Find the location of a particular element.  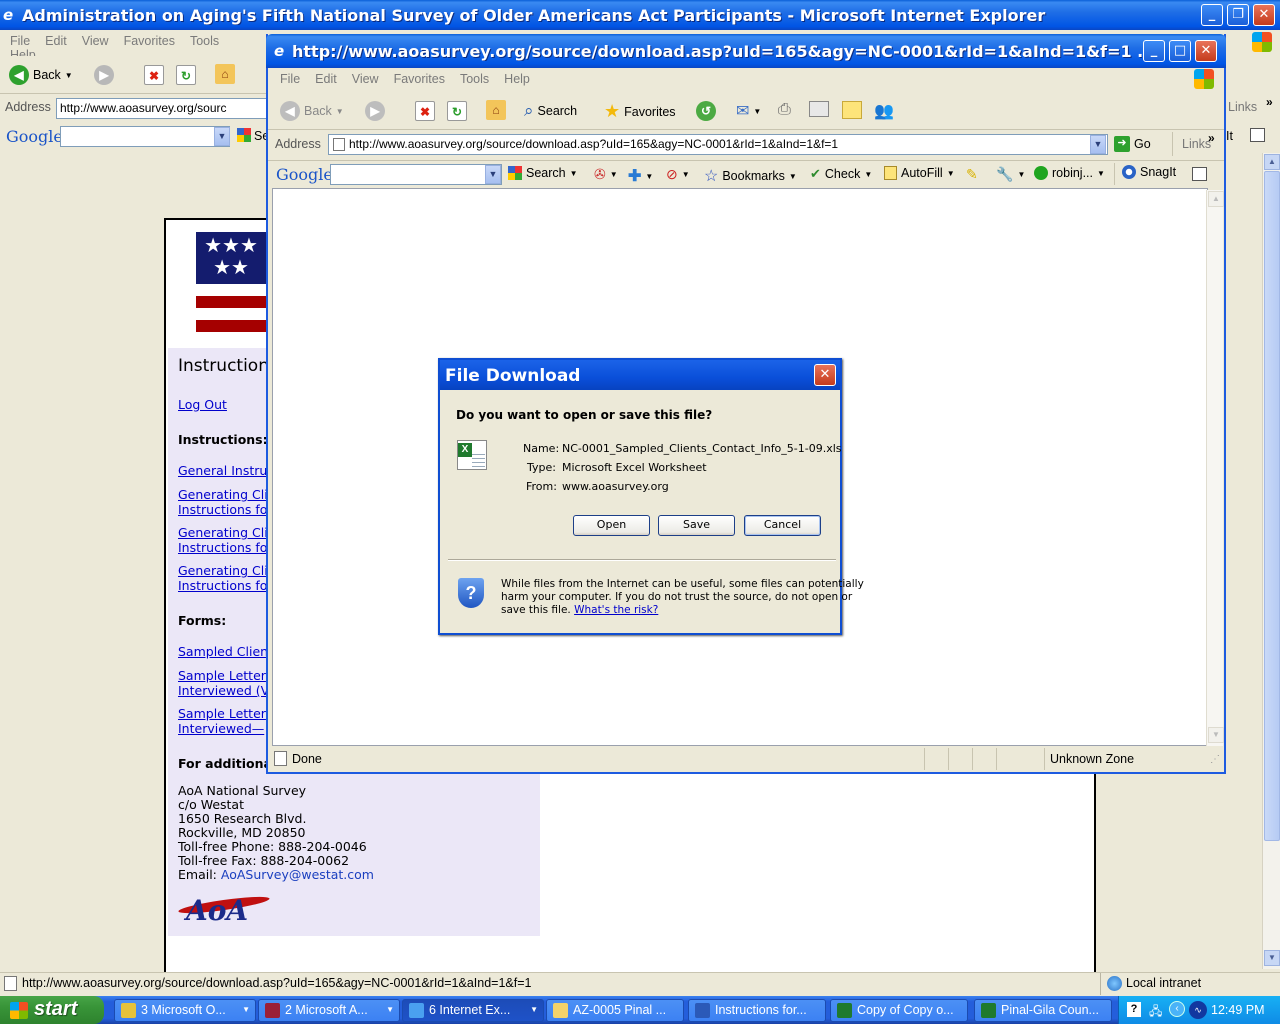

maximize-button: □ is located at coordinates (1180, 51).